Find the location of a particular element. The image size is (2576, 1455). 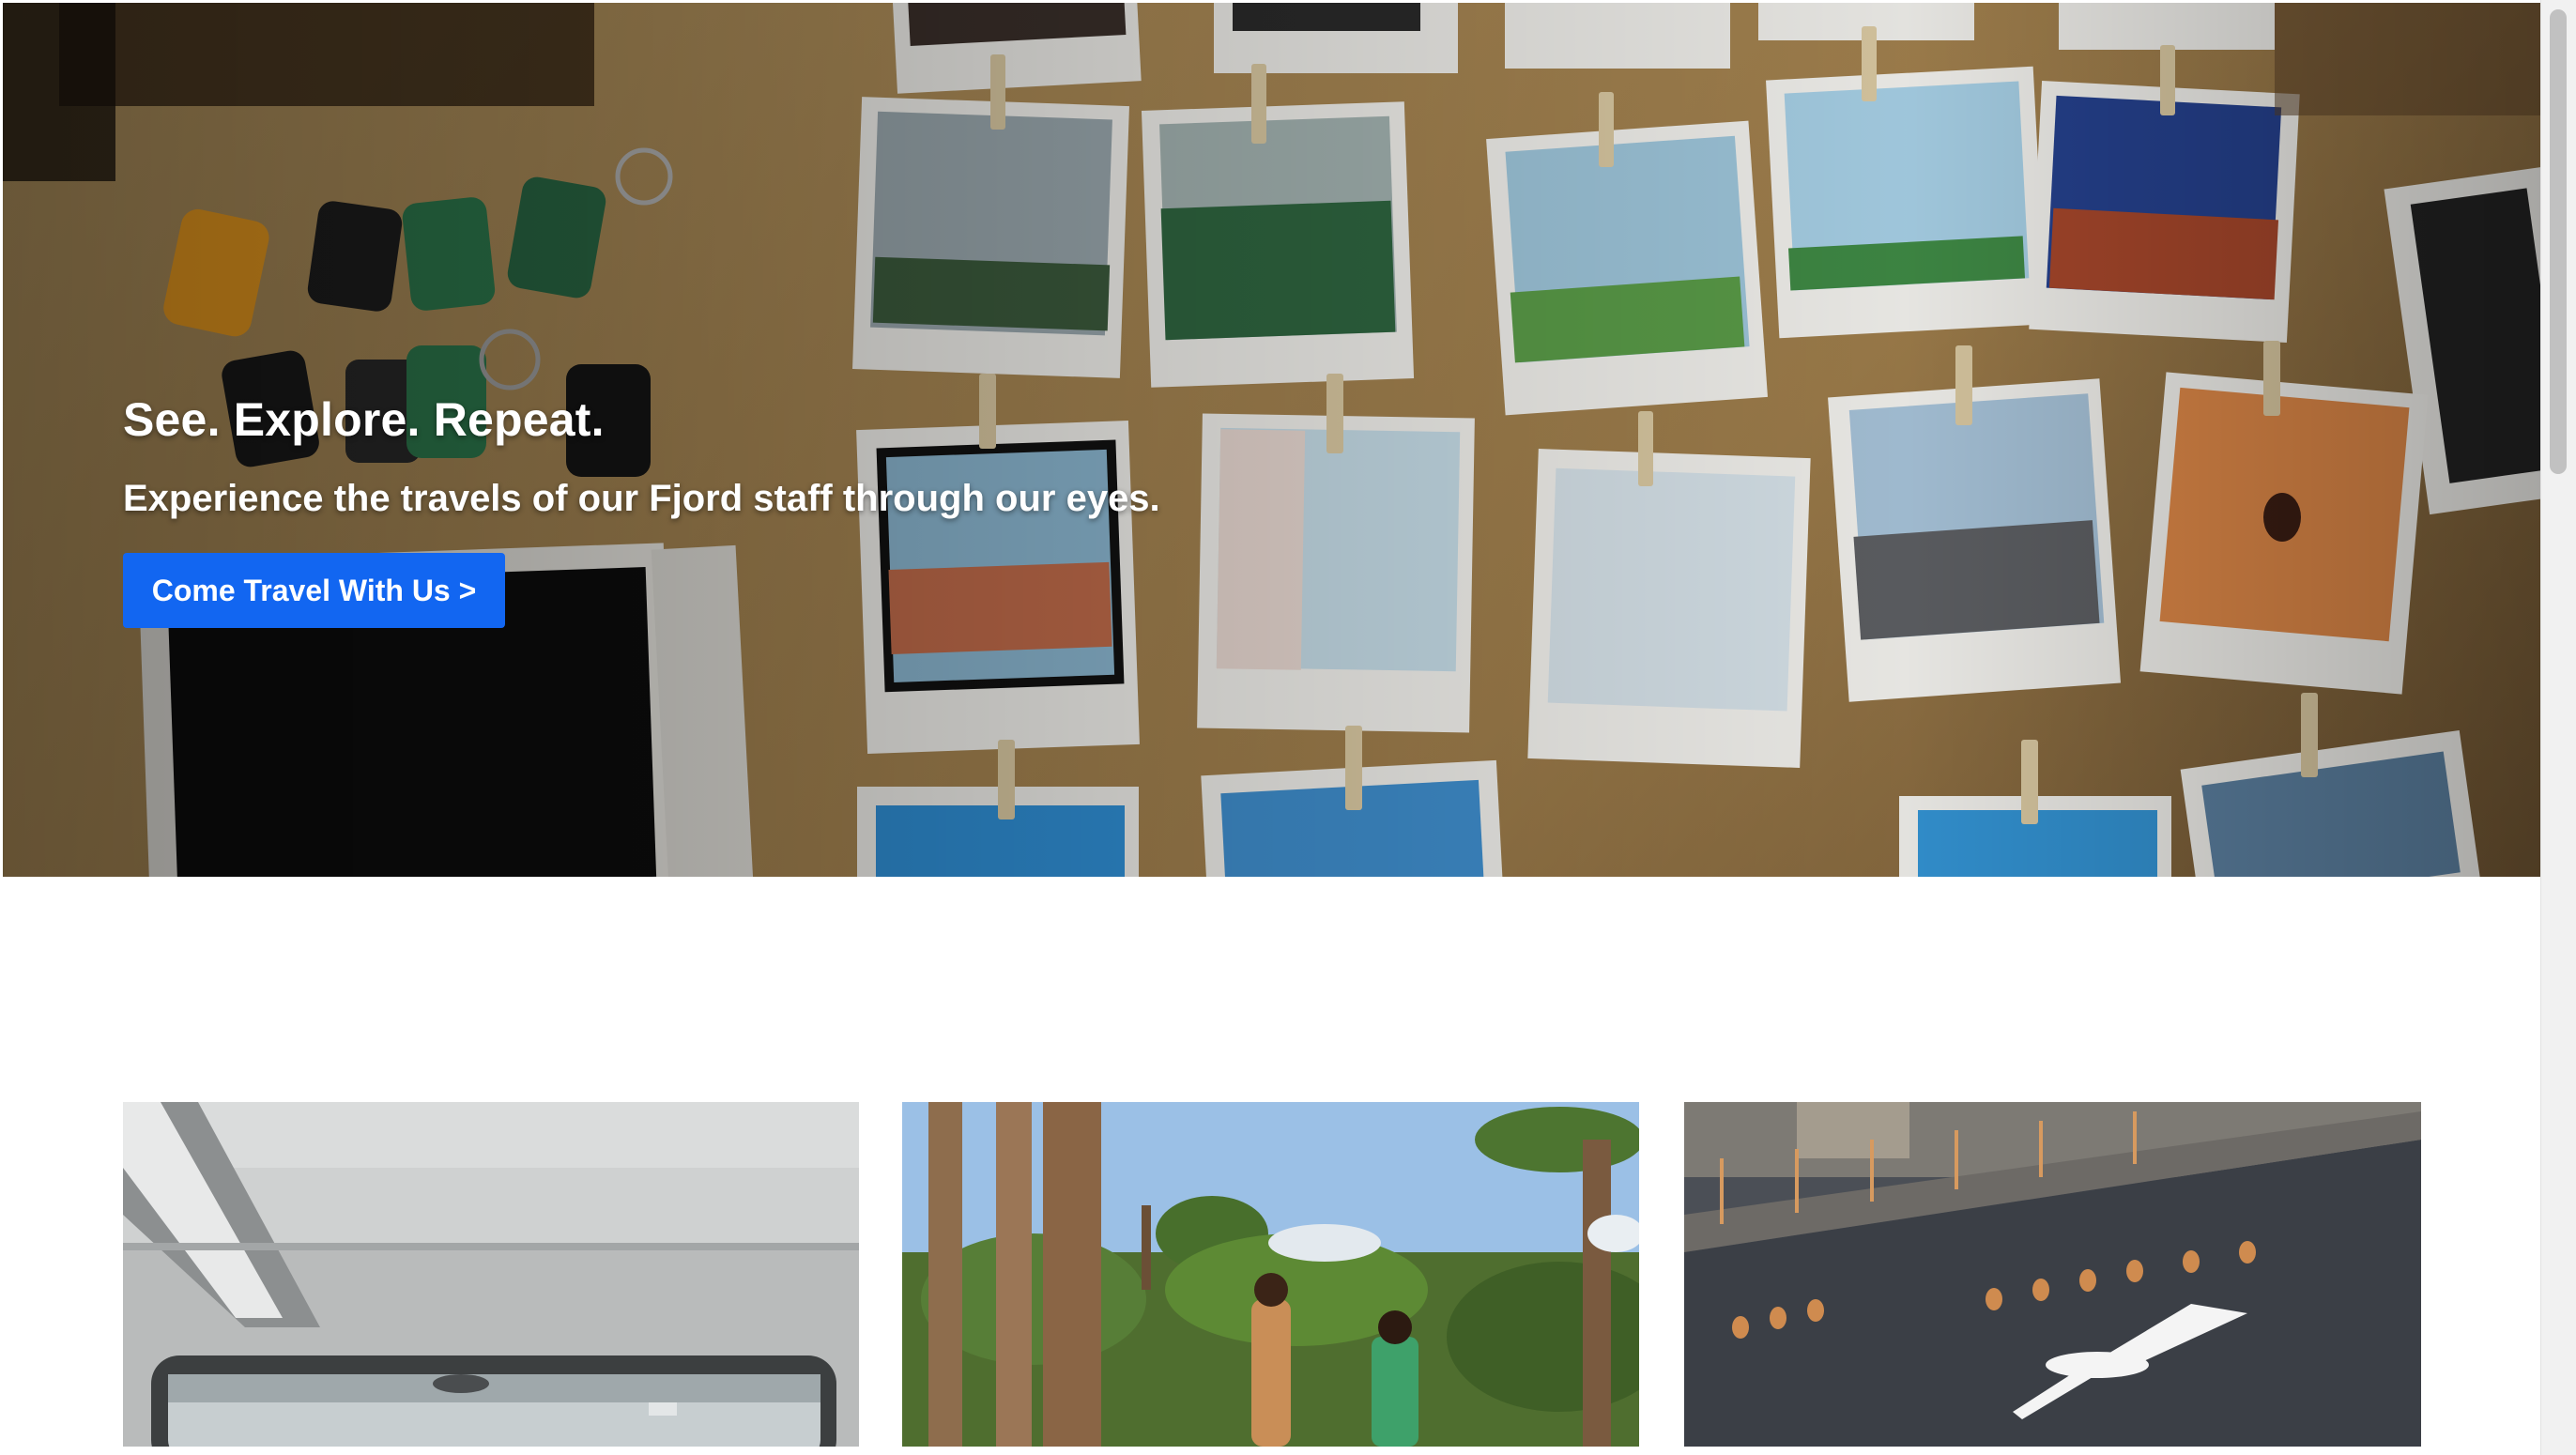

scrollbar-thumb is located at coordinates (2558, 241).